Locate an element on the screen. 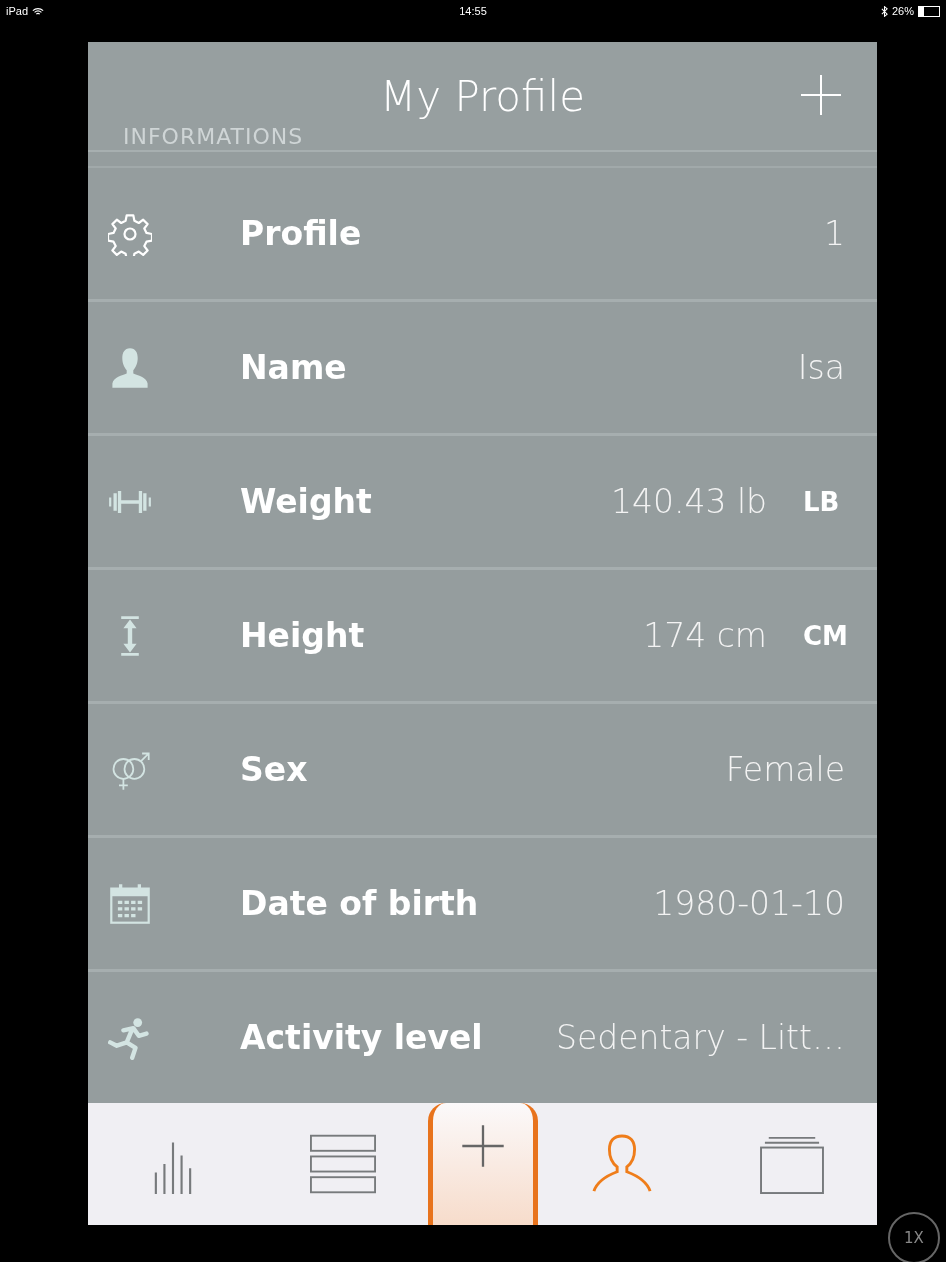  list-row: Name Isa is located at coordinates (482, 369).